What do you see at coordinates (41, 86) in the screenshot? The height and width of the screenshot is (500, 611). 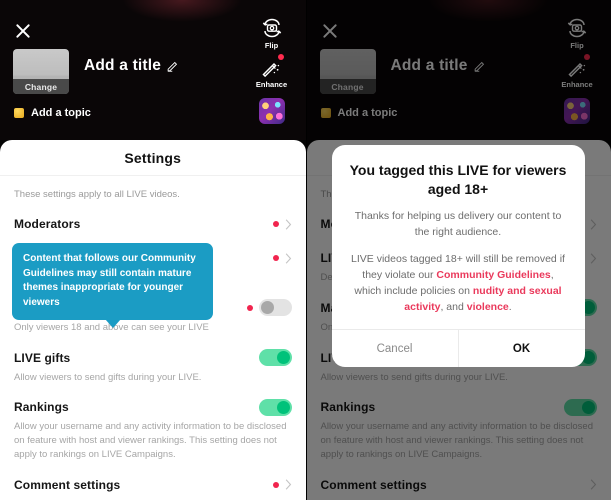 I see `change-cover-button: Change` at bounding box center [41, 86].